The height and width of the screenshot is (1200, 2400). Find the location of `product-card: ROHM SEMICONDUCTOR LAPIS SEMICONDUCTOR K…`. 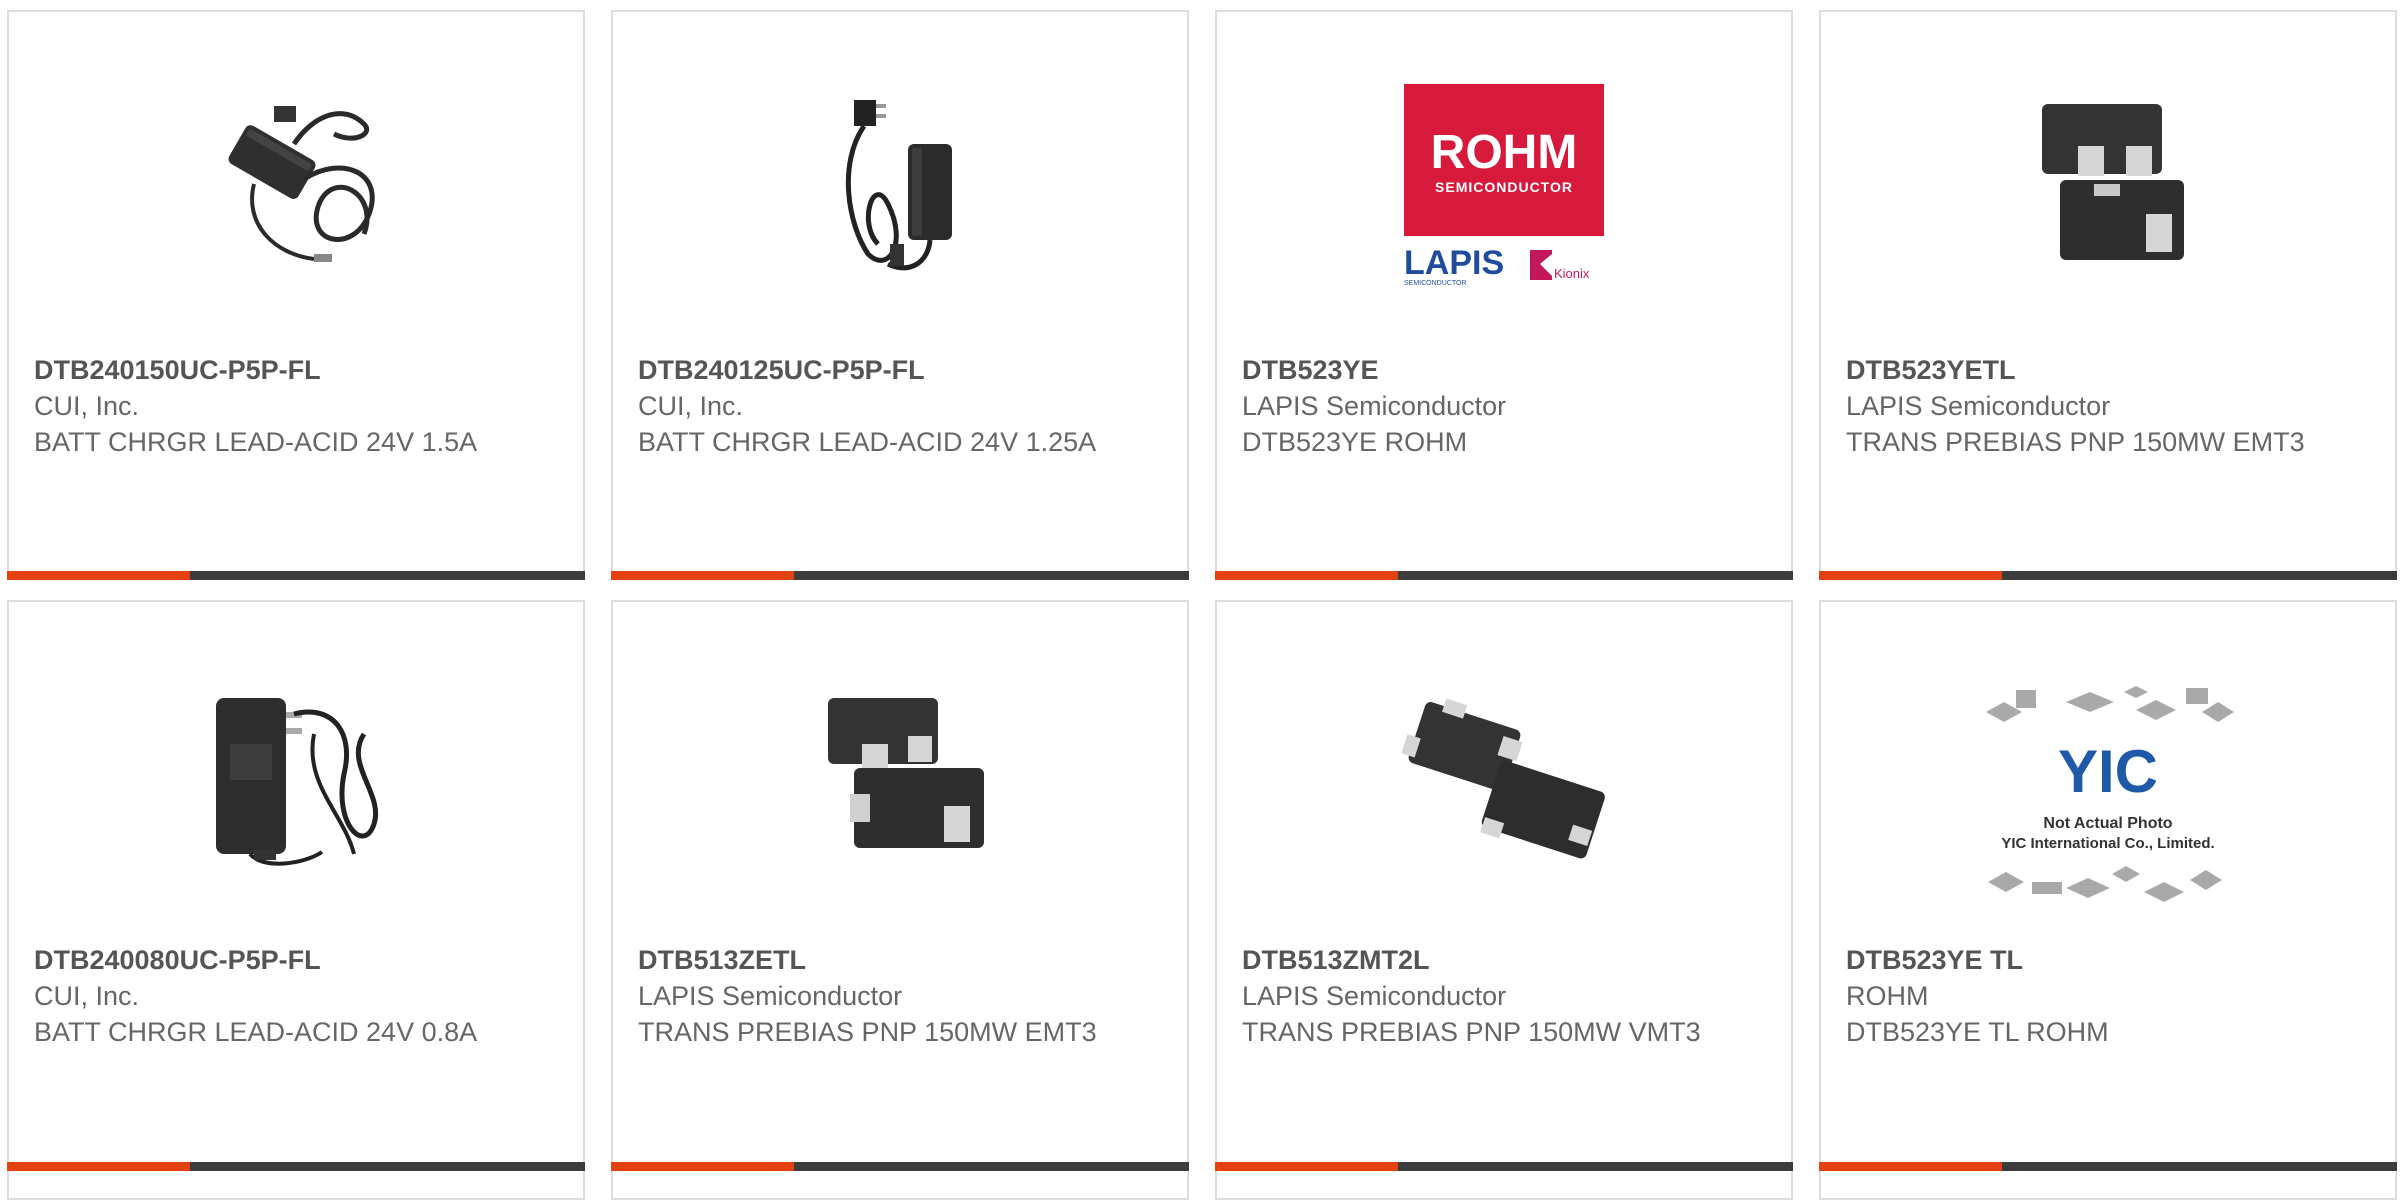

product-card: ROHM SEMICONDUCTOR LAPIS SEMICONDUCTOR K… is located at coordinates (1504, 295).